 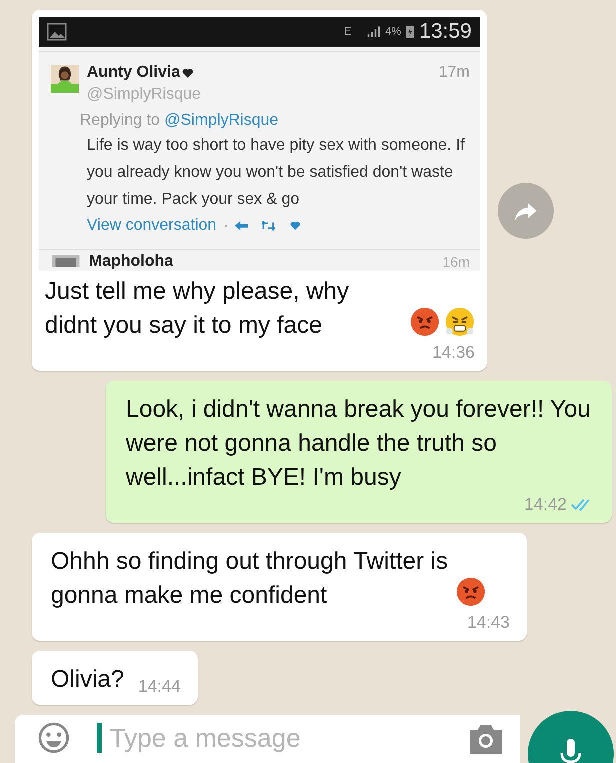 I want to click on message-text: Look, i didn't wanna break you forever!! You were not gonna handle the truth so well...infact BYE! I'm busy, so click(x=359, y=444).